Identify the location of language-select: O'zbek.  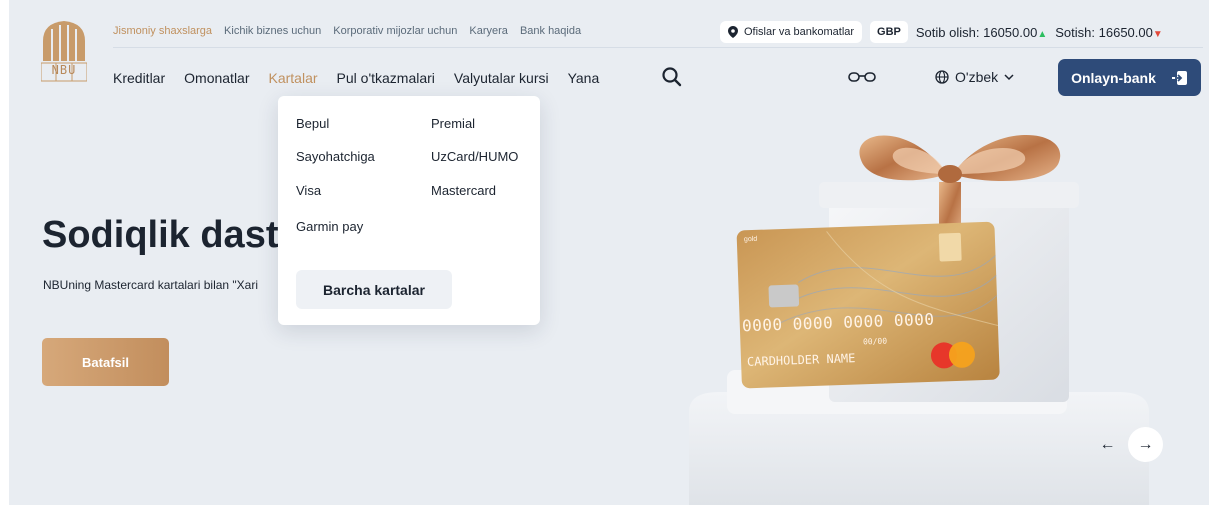
(974, 77).